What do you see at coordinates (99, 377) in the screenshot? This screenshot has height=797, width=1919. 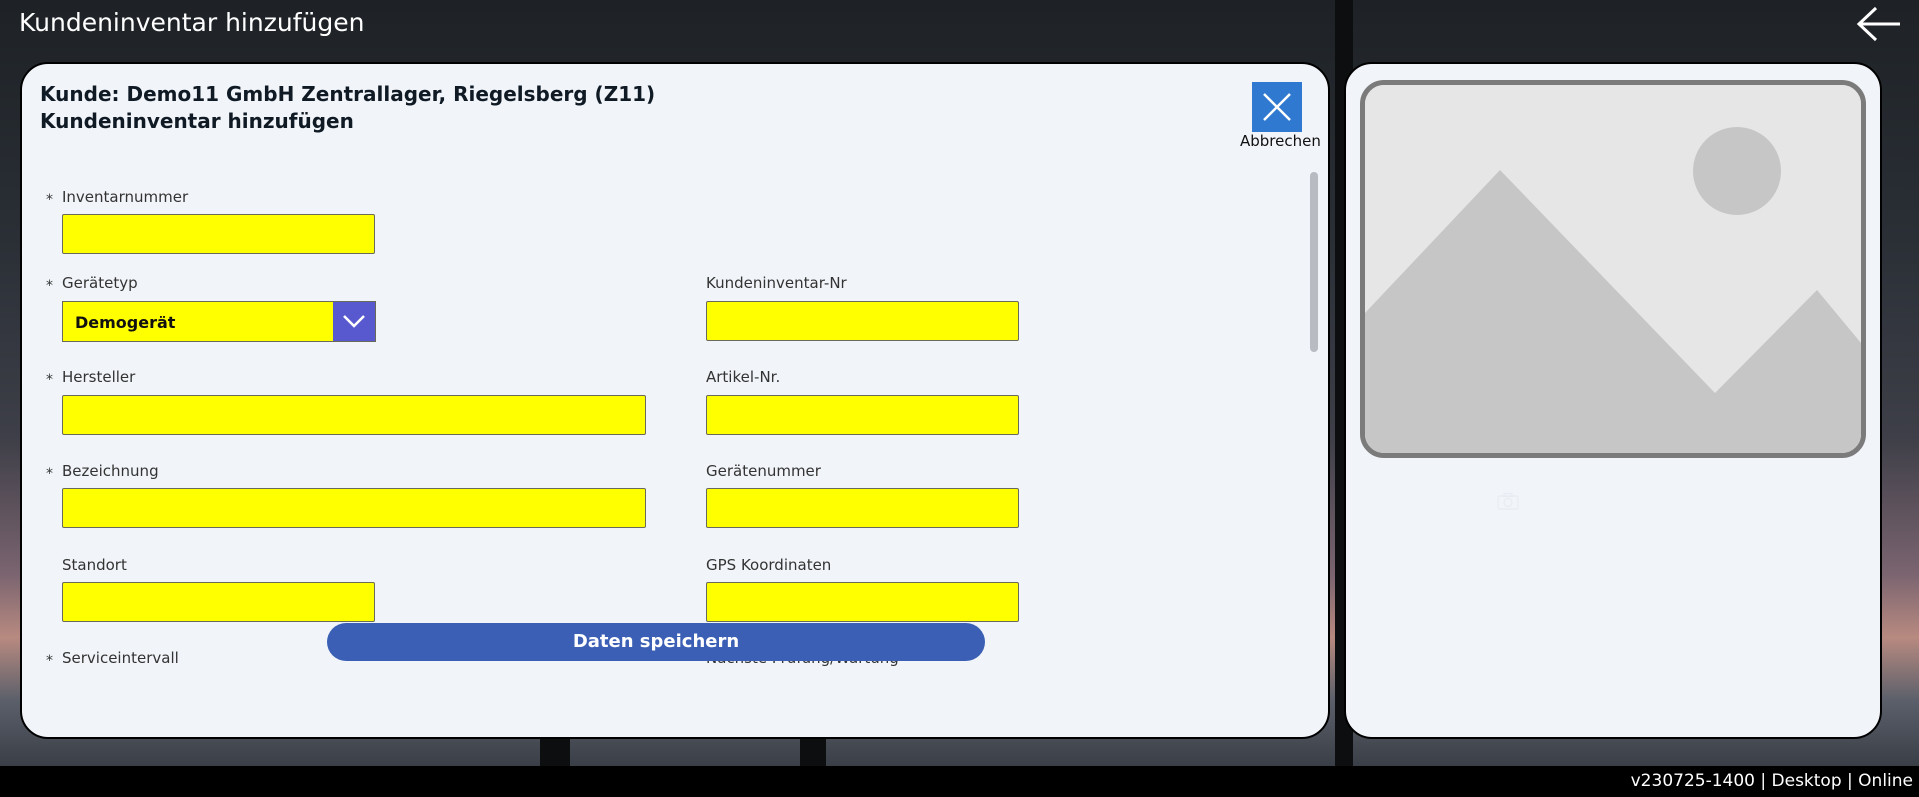 I see `hersteller-label: Hersteller` at bounding box center [99, 377].